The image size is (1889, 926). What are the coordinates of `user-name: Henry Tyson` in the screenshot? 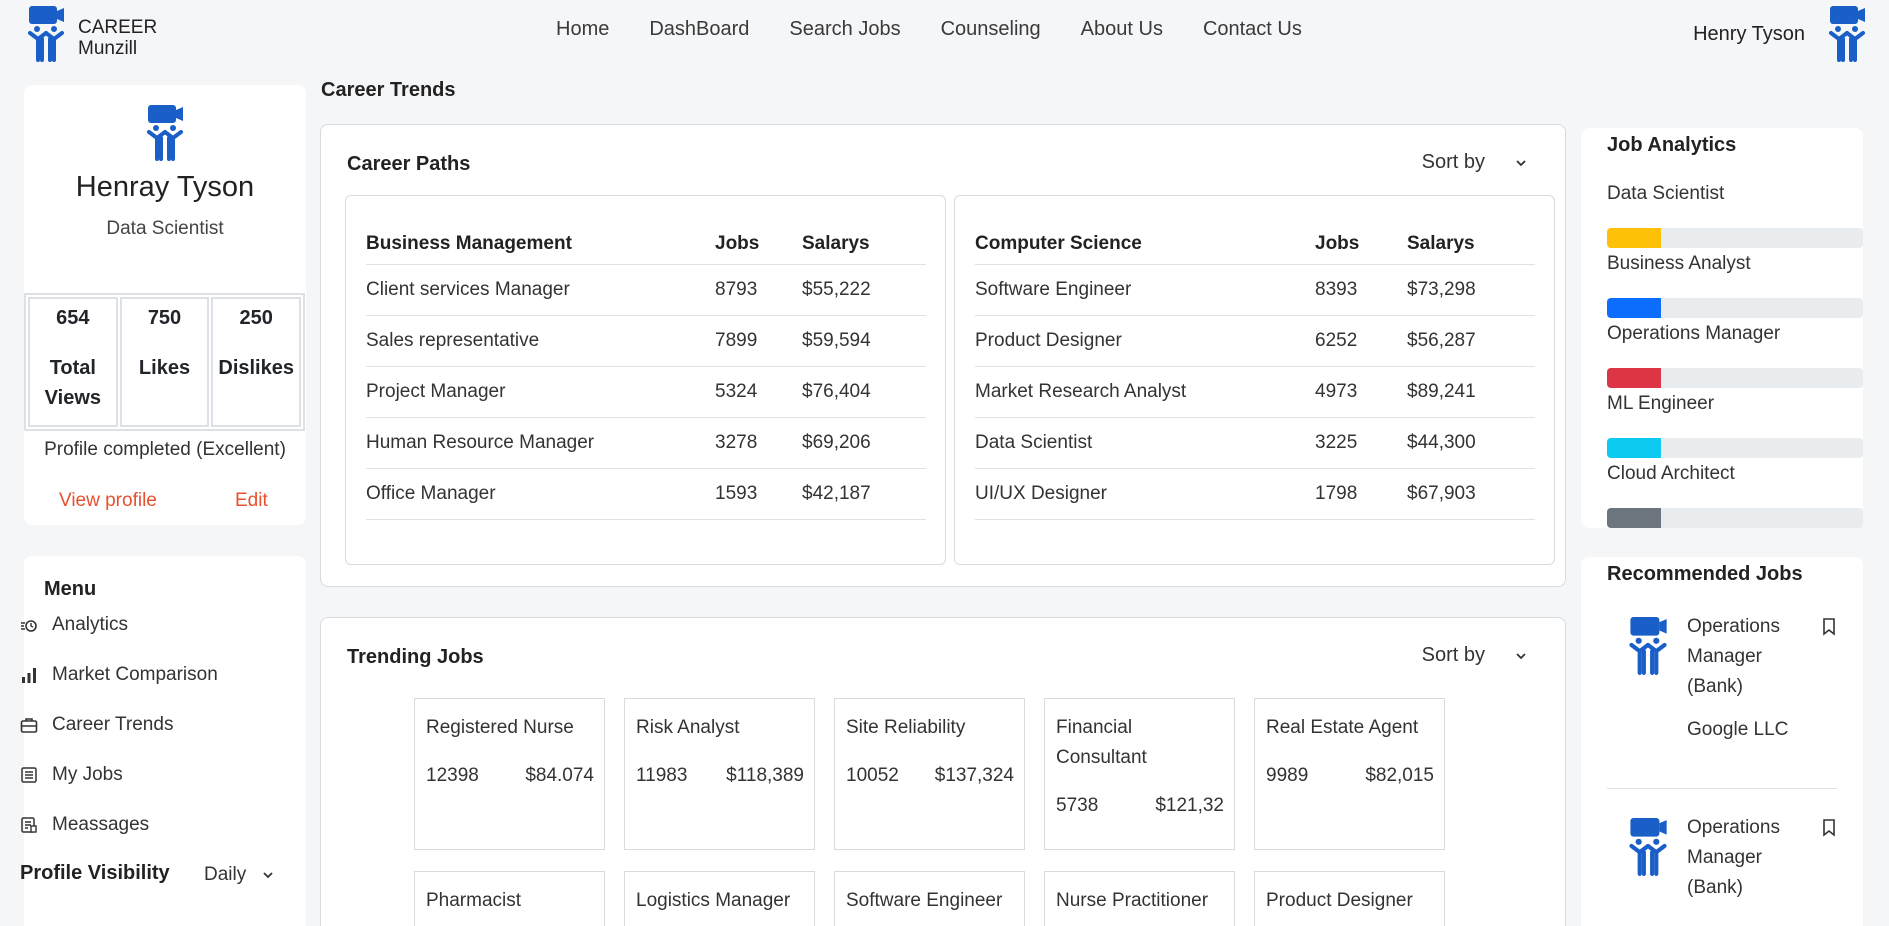 It's located at (1749, 34).